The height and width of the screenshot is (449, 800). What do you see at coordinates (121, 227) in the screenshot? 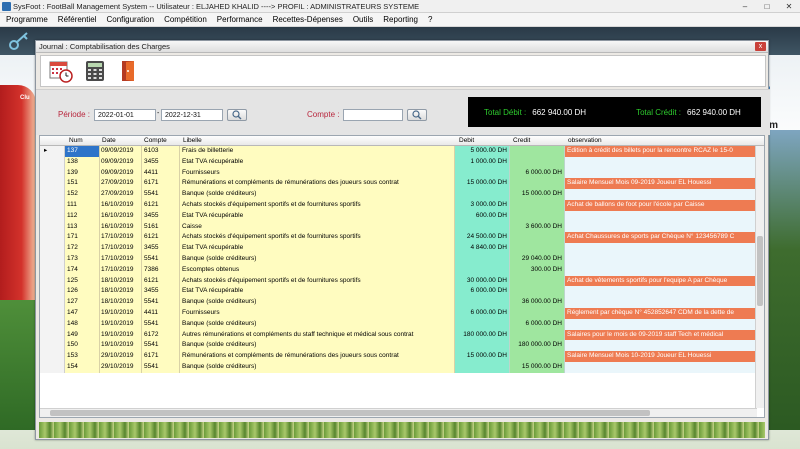
I see `cell-date: 16/10/2019` at bounding box center [121, 227].